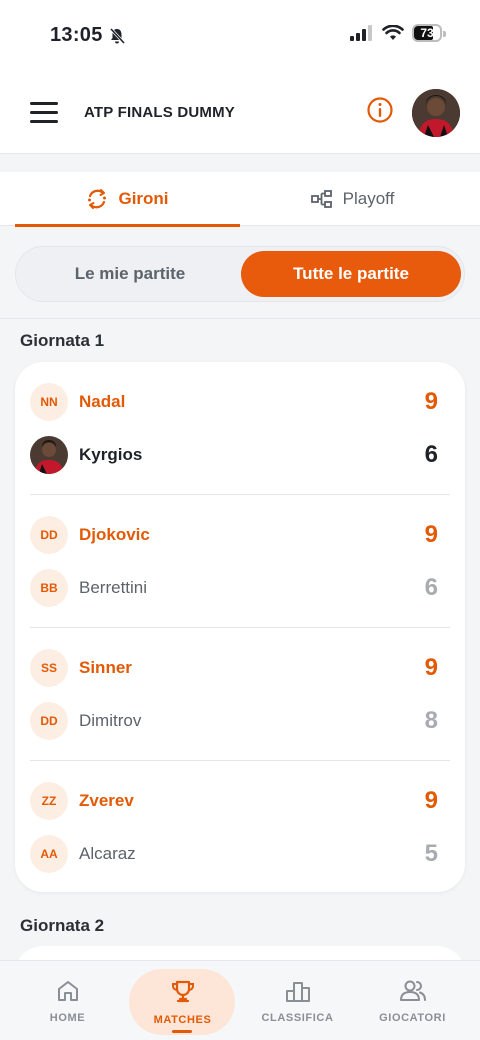 Image resolution: width=480 pixels, height=1040 pixels. I want to click on bottom-navigation: HOME MATCHES CLASSIFICA GIOCATORI, so click(240, 1000).